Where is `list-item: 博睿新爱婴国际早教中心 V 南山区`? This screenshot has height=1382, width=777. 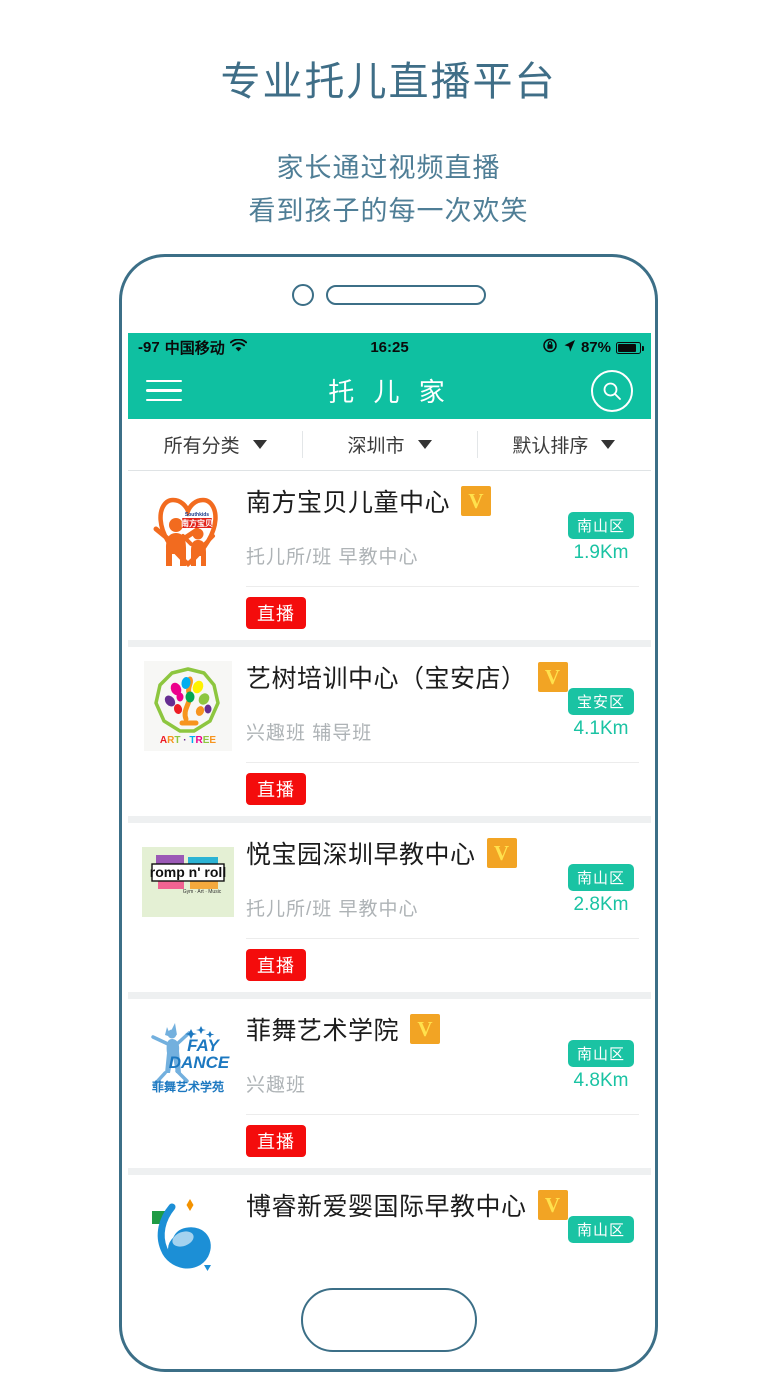
list-item: 博睿新爱婴国际早教中心 V 南山区 is located at coordinates (389, 1226).